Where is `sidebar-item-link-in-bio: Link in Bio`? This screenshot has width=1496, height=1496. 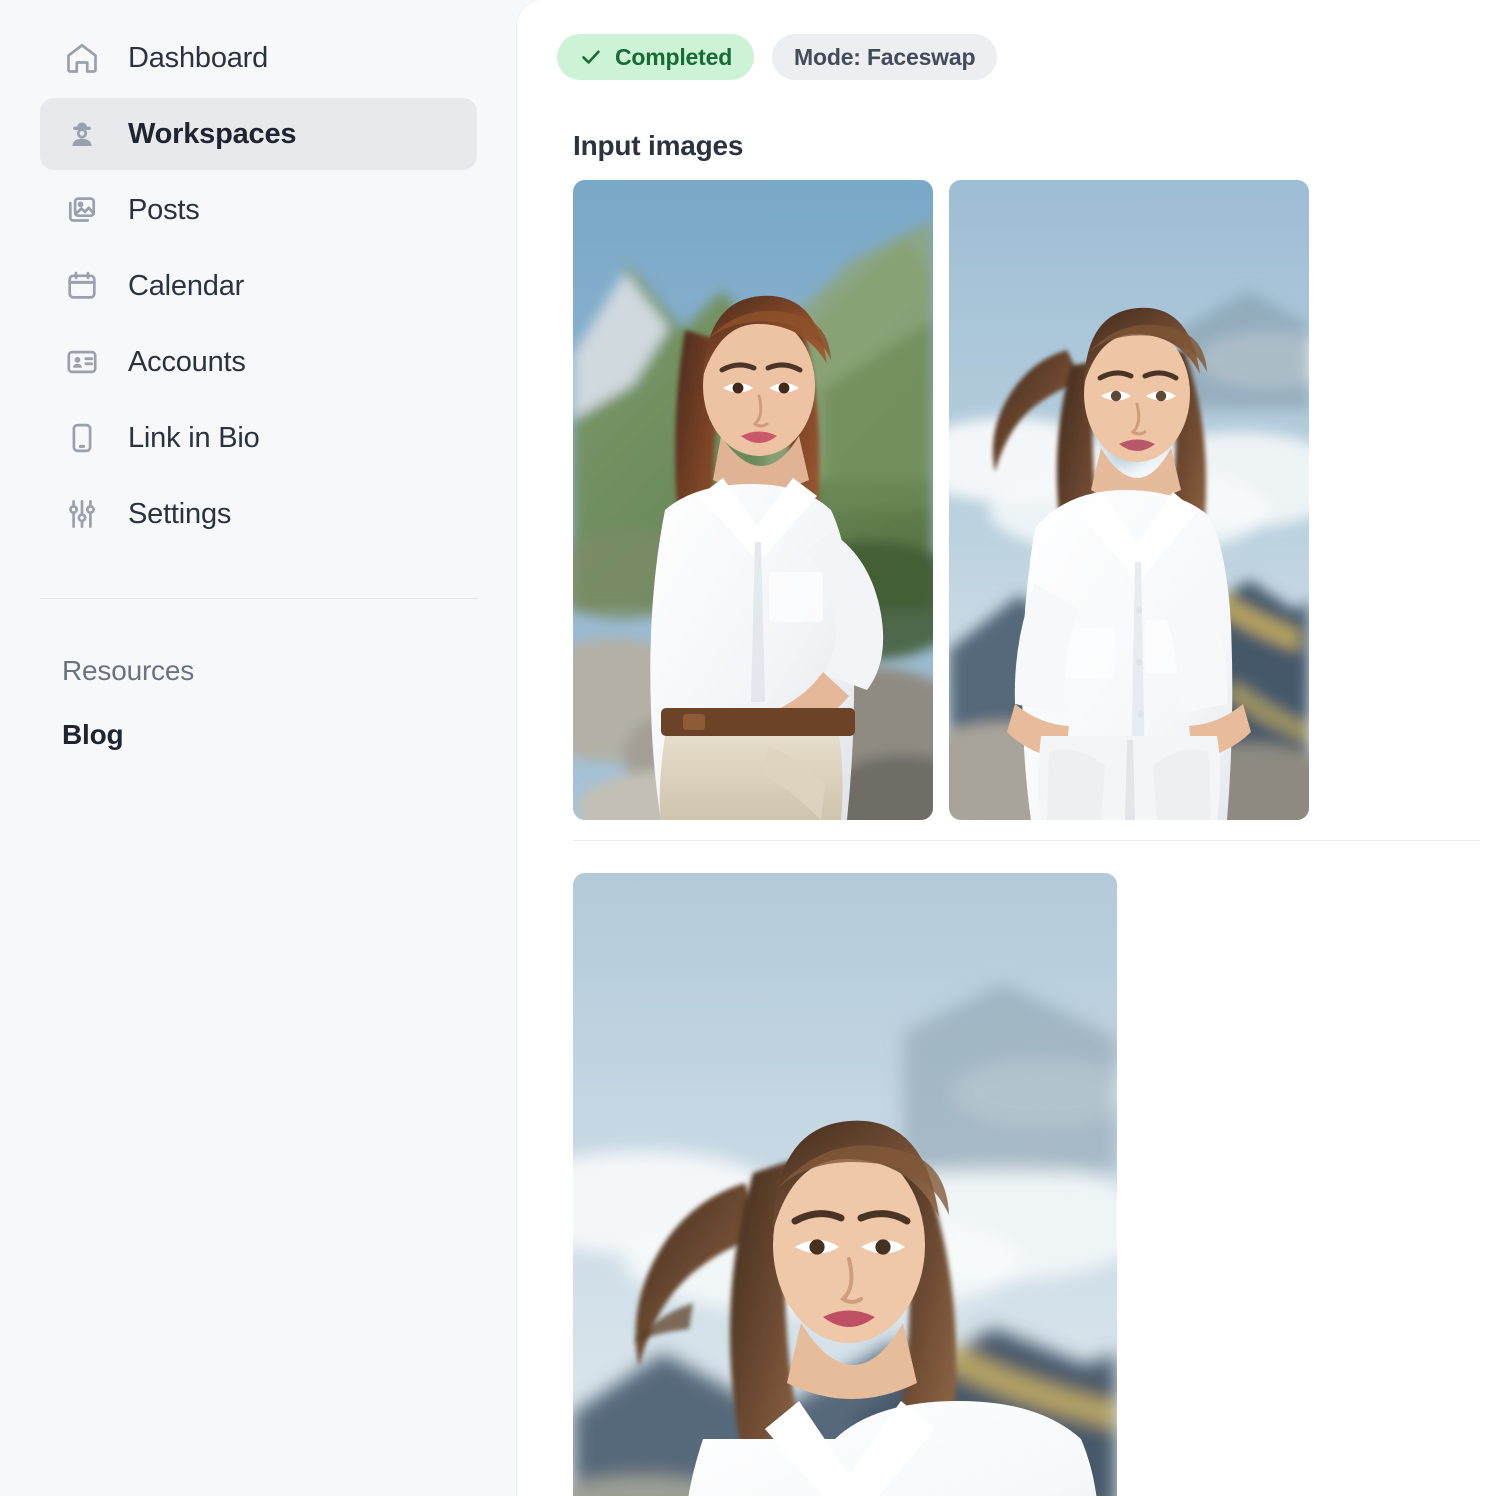
sidebar-item-link-in-bio: Link in Bio is located at coordinates (258, 438).